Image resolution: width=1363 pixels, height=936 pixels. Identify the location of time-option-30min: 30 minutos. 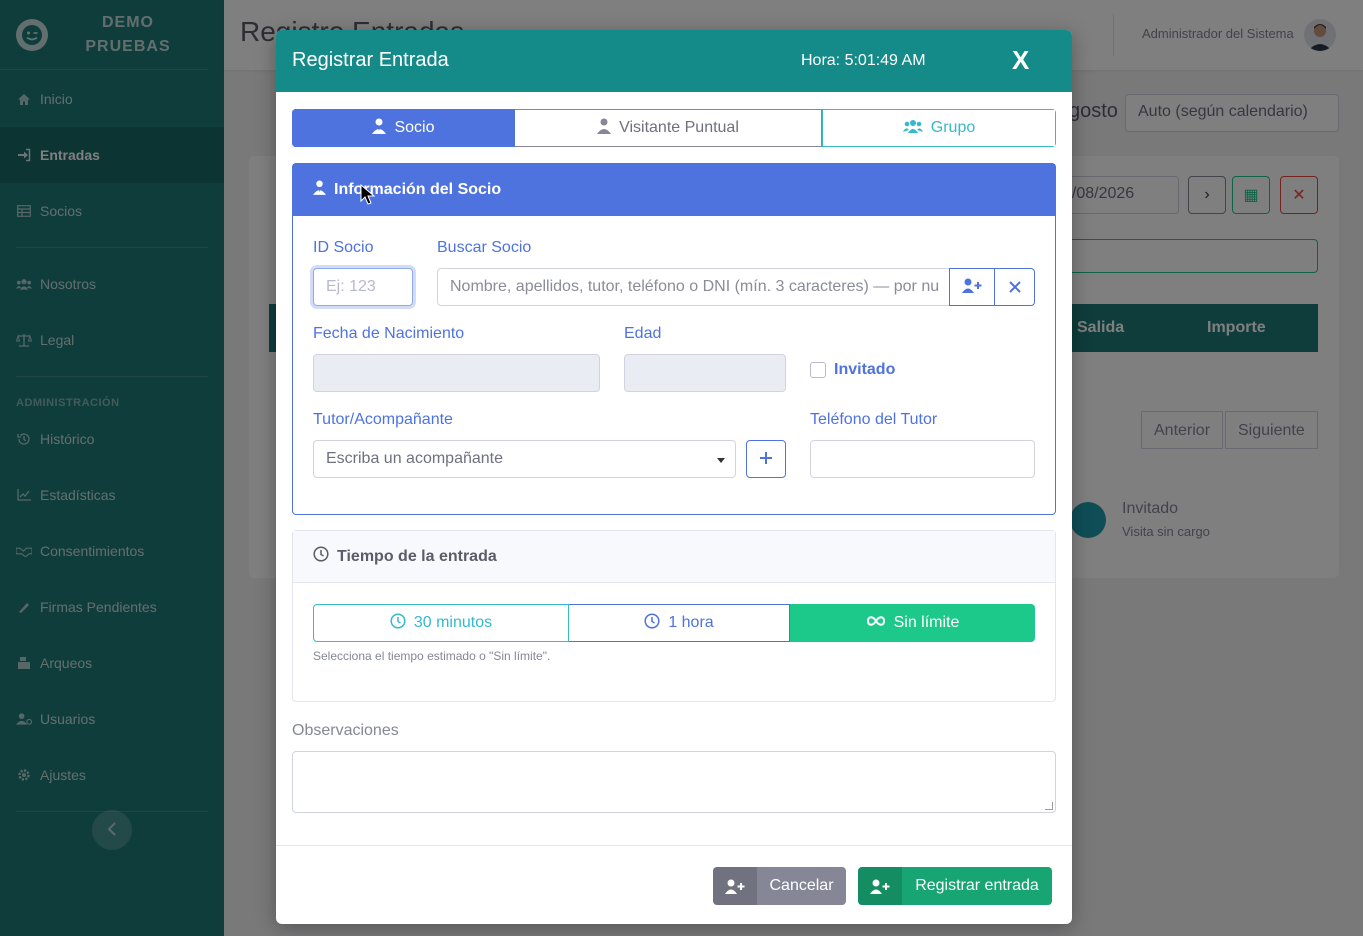
(441, 623).